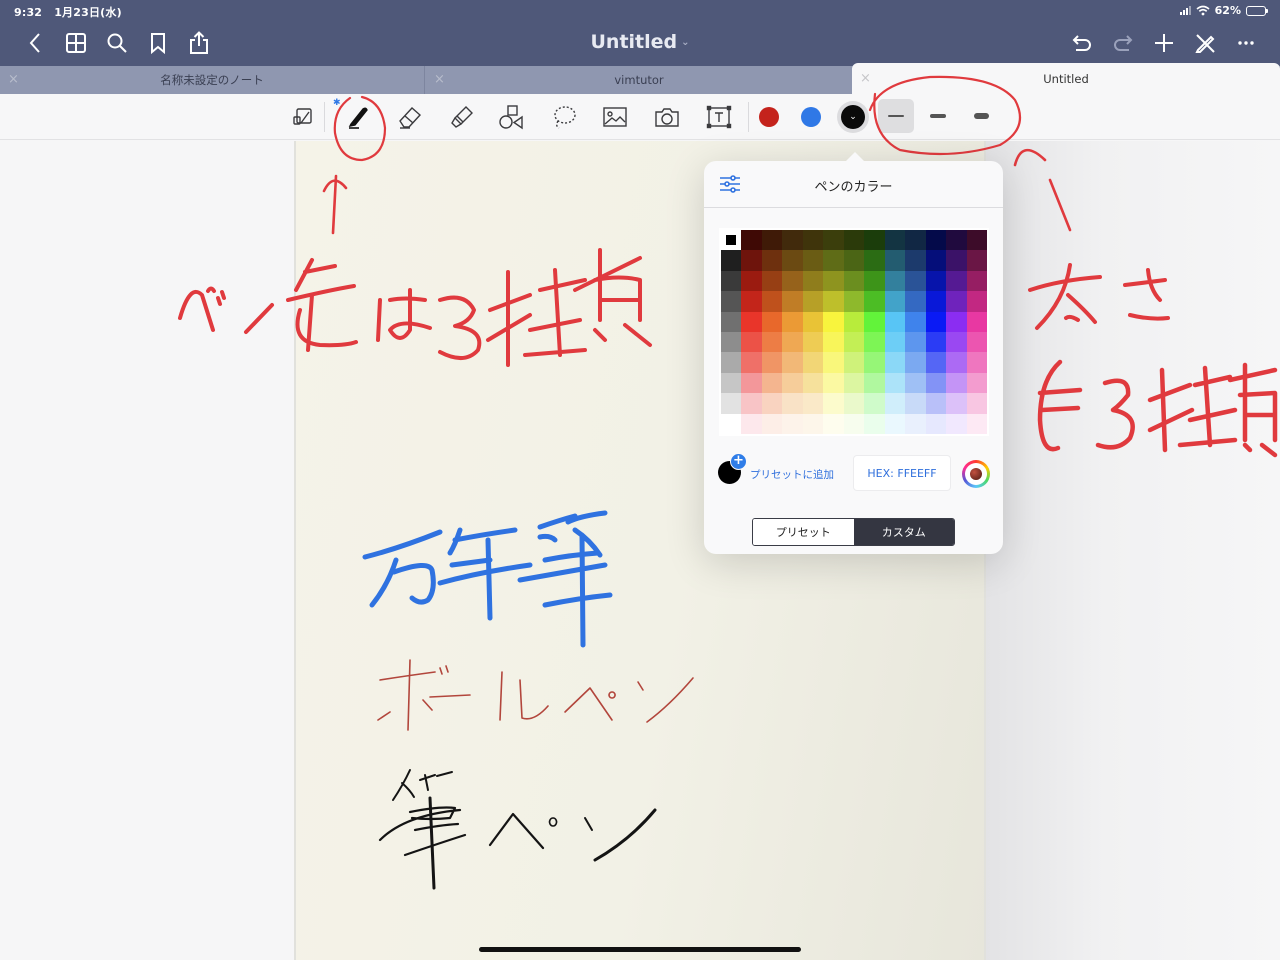 The height and width of the screenshot is (960, 1280). I want to click on more-button, so click(1245, 43).